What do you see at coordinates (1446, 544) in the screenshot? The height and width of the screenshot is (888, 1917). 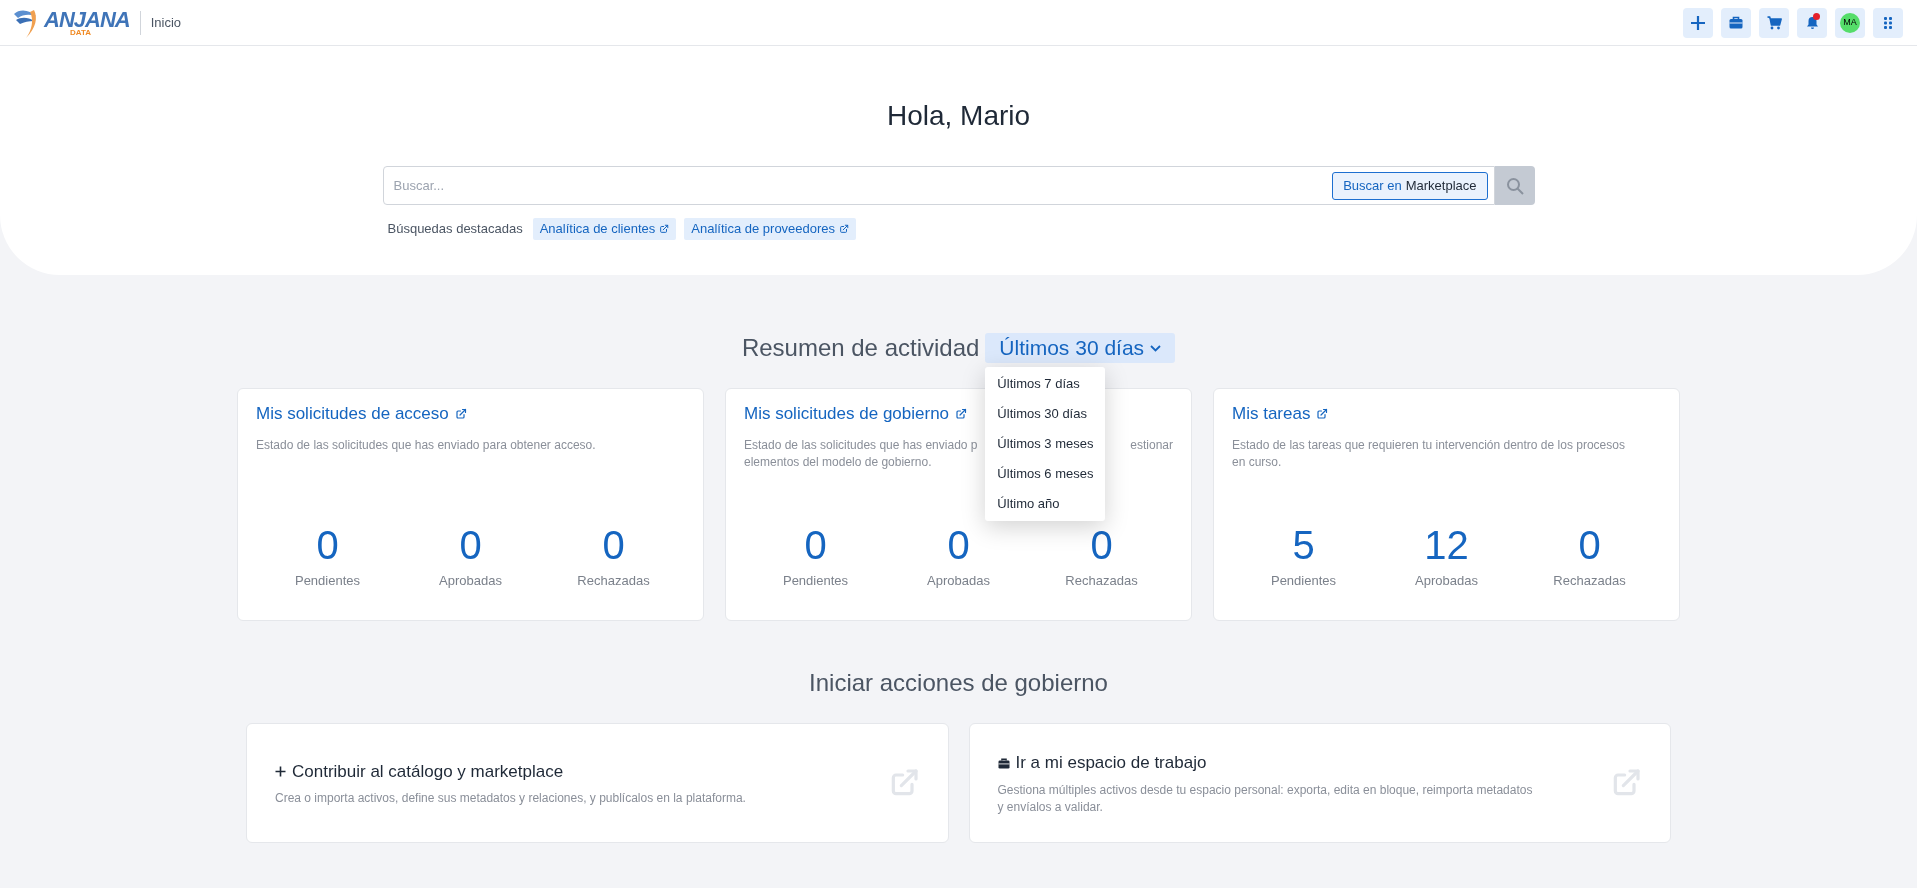 I see `stat-value: 12` at bounding box center [1446, 544].